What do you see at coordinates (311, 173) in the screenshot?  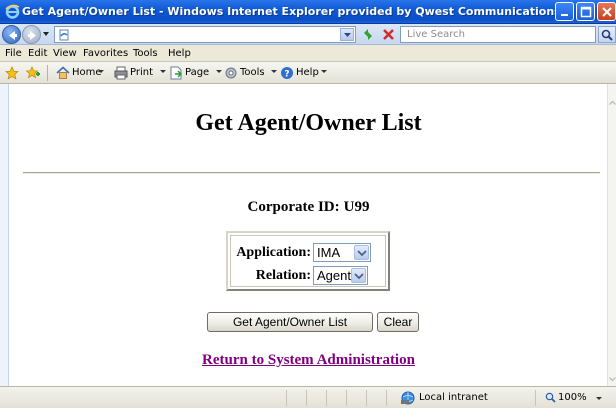 I see `horizontal-rule` at bounding box center [311, 173].